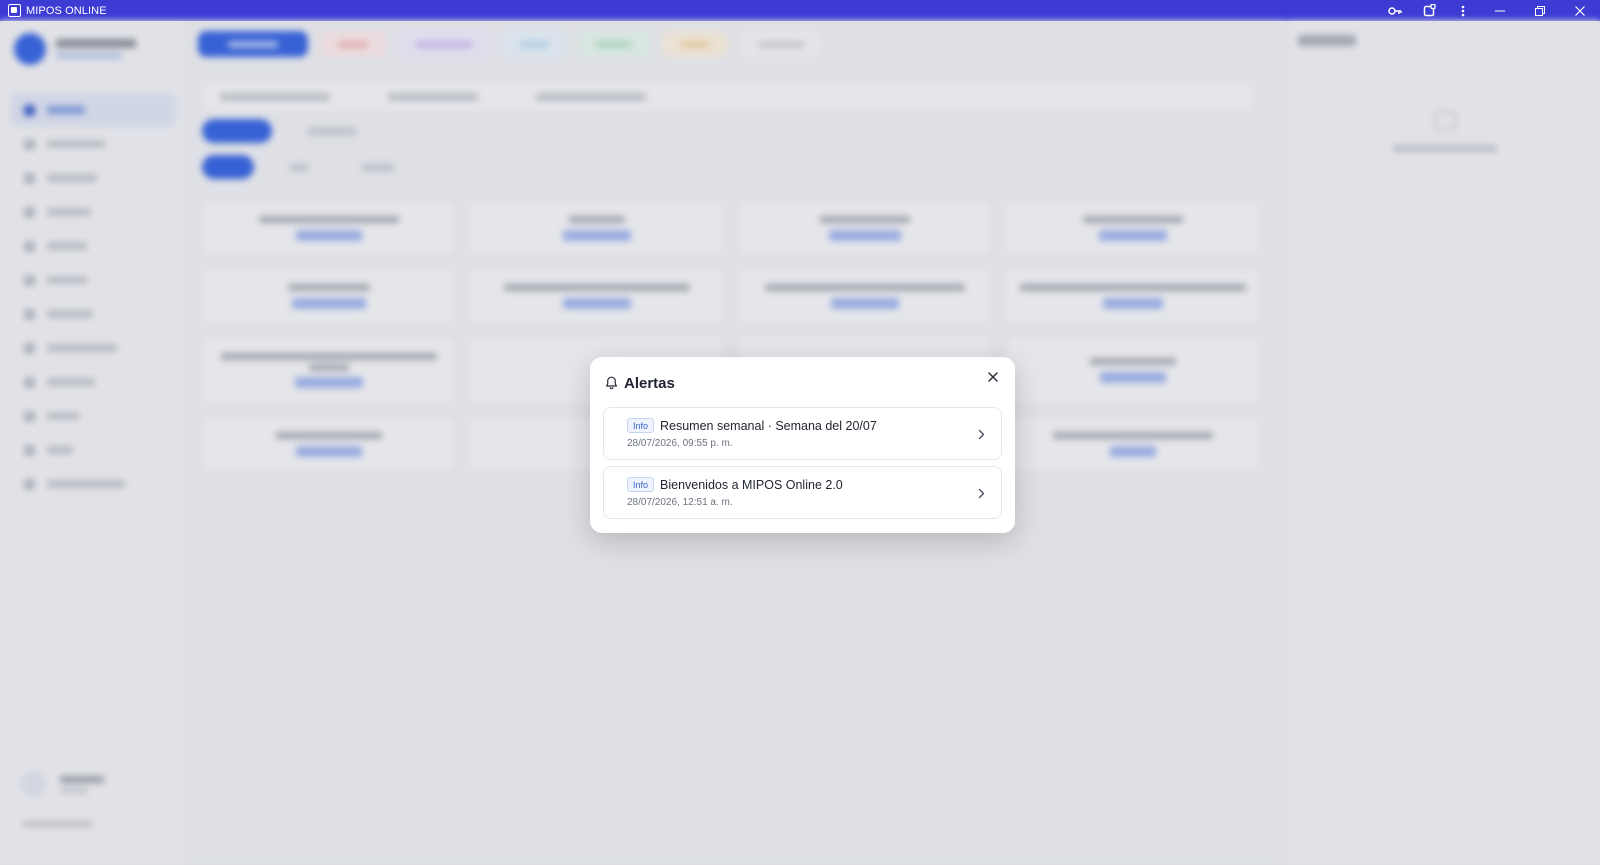 This screenshot has width=1600, height=865. I want to click on window-title: MIPOS ONLINE, so click(66, 10).